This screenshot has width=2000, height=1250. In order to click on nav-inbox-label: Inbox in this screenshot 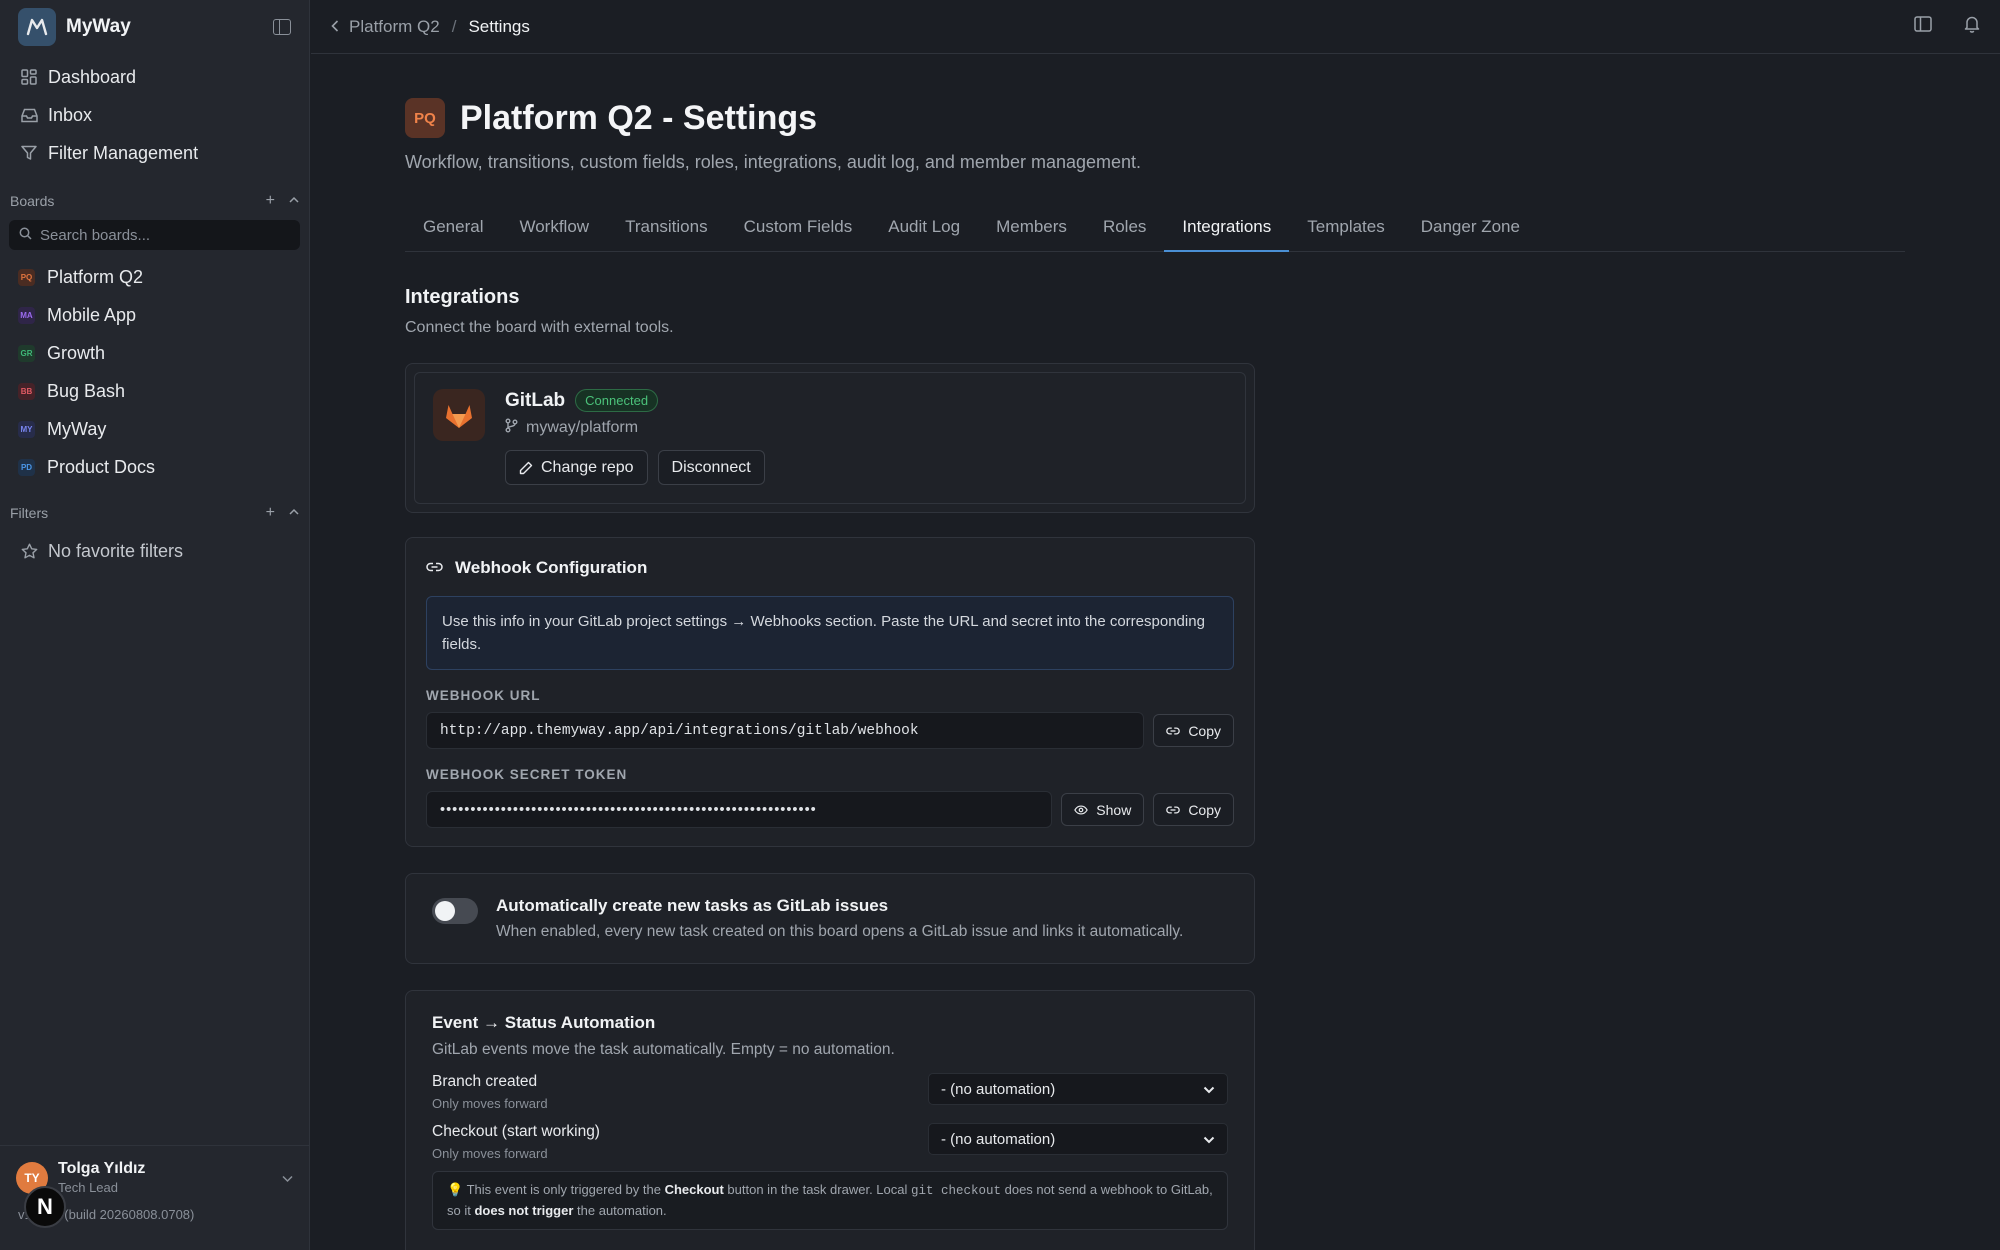, I will do `click(70, 114)`.